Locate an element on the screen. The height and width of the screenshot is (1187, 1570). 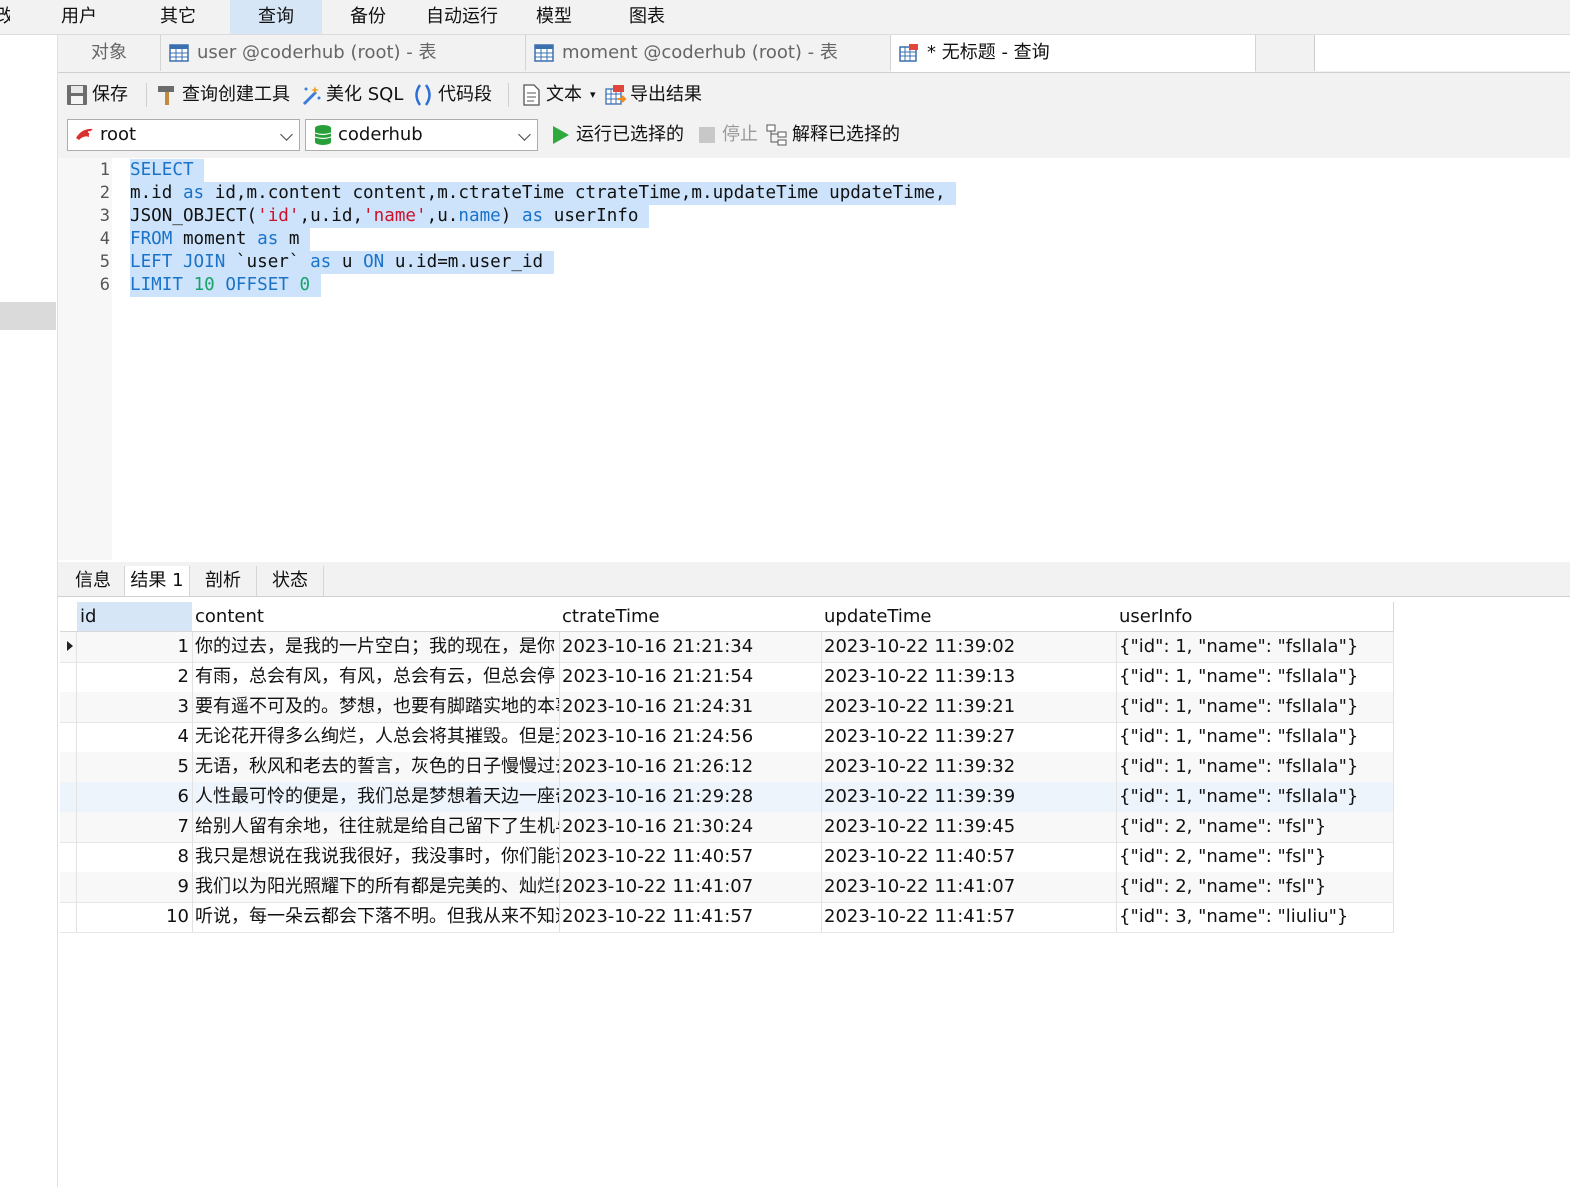
cell-content: 我们以为阳光照耀下的所有都是完美的、灿烂的 is located at coordinates (376, 887).